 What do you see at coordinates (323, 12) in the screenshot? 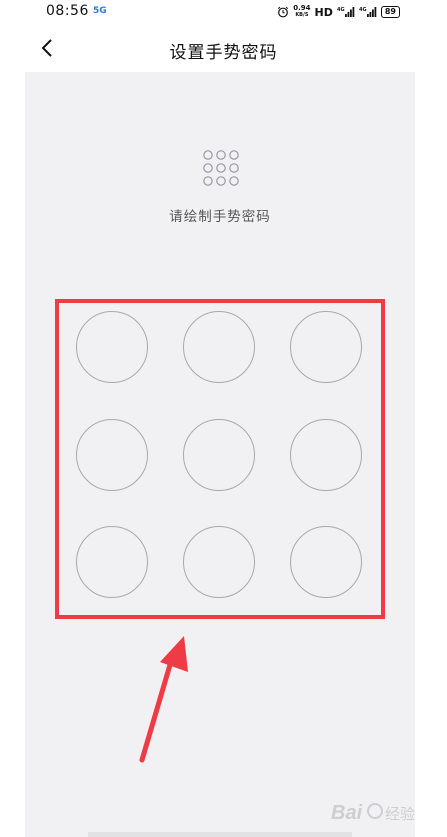
I see `hd-label: HD` at bounding box center [323, 12].